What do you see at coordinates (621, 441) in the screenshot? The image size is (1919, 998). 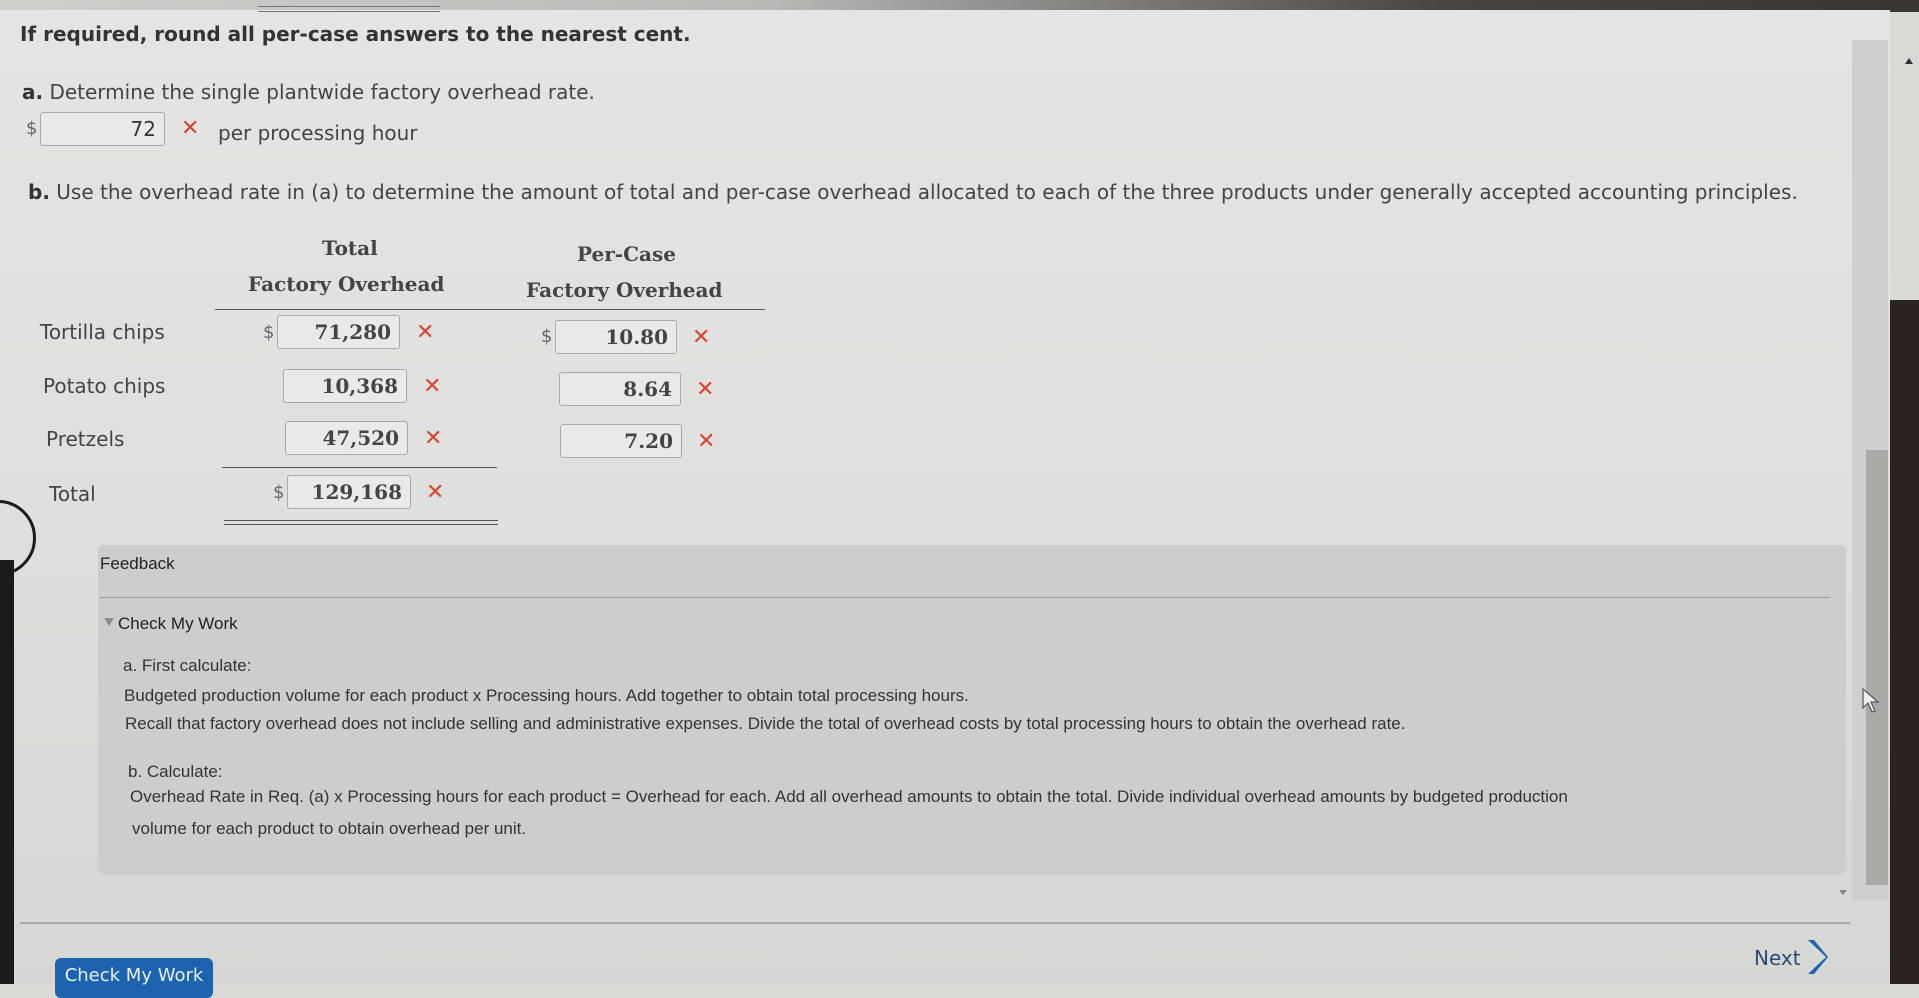 I see `pretzels-percase-input: 7.20` at bounding box center [621, 441].